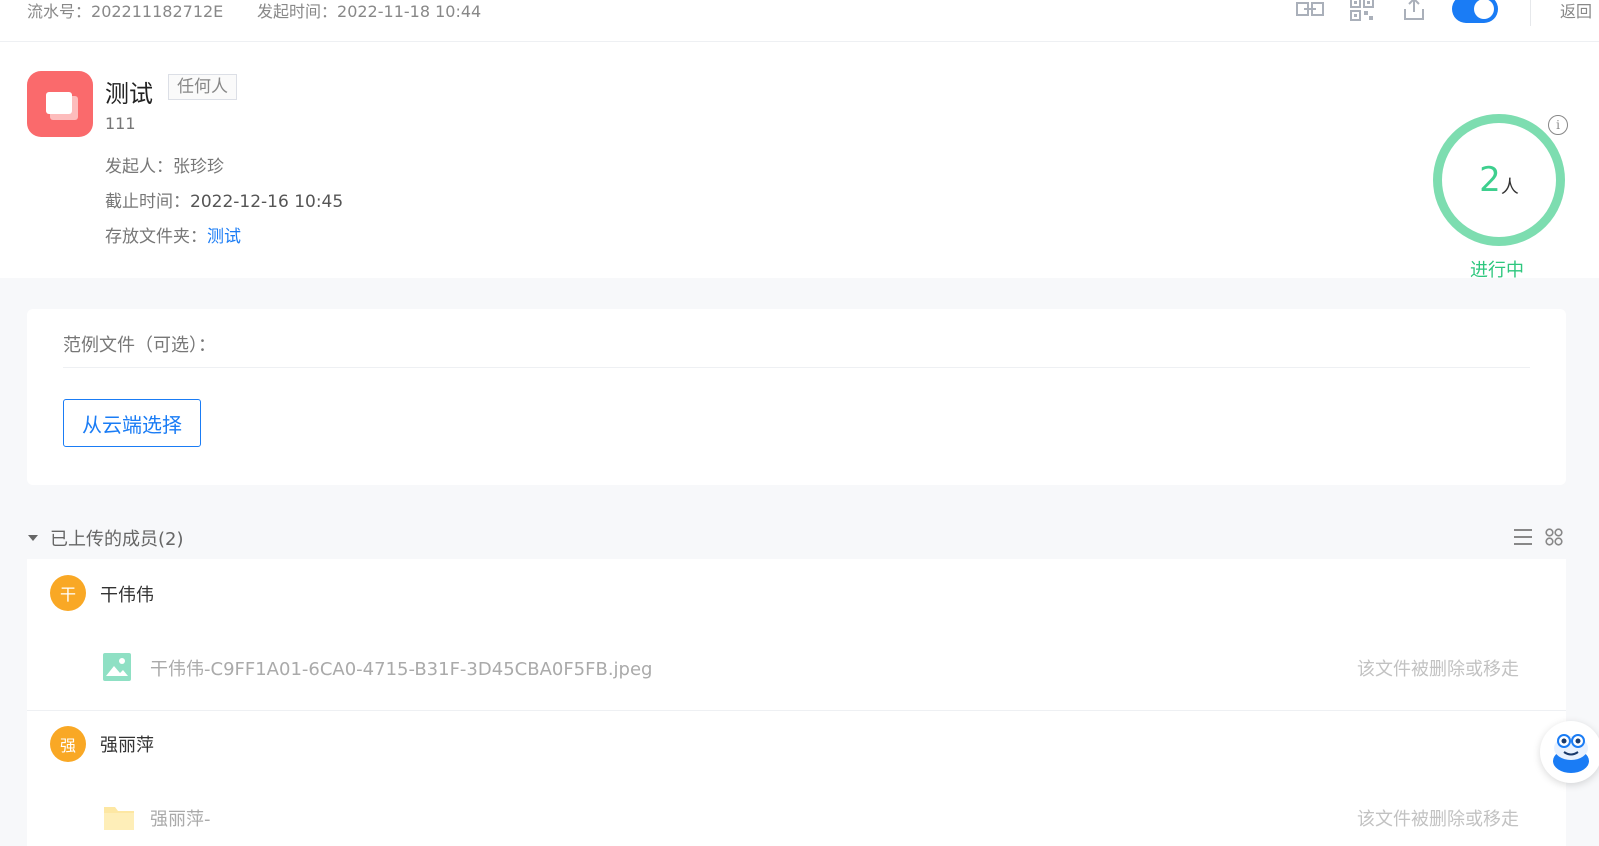  I want to click on back-button: 返回, so click(1576, 11).